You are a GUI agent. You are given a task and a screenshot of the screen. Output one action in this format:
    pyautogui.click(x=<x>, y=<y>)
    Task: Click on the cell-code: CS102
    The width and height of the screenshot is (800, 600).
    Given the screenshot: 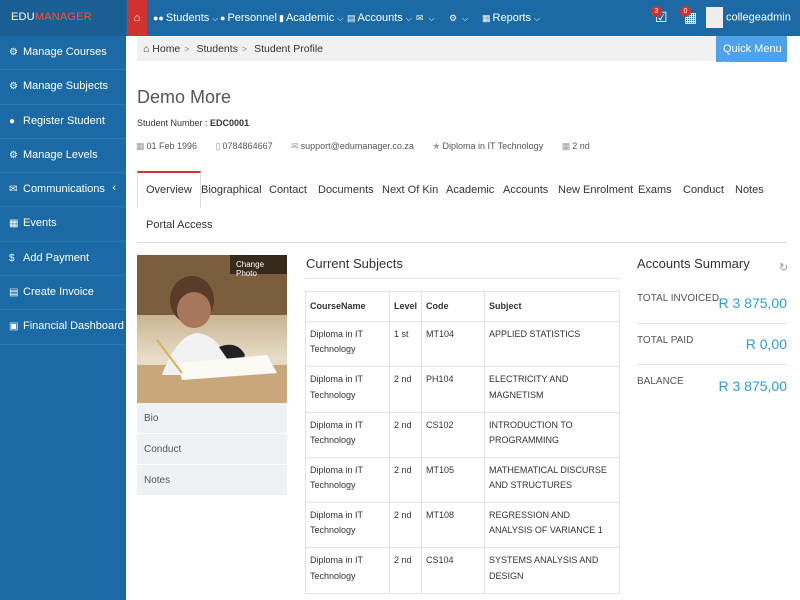 What is the action you would take?
    pyautogui.click(x=453, y=434)
    